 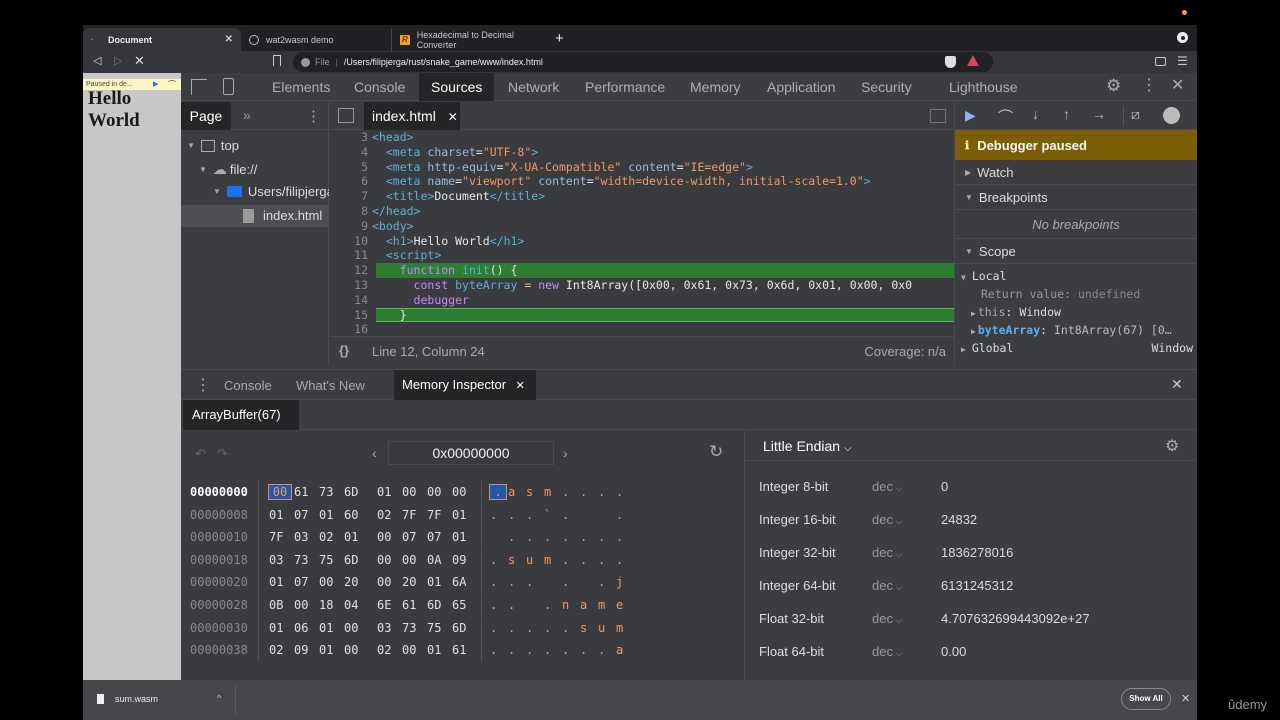 I want to click on byte-cell: 02, so click(x=389, y=650).